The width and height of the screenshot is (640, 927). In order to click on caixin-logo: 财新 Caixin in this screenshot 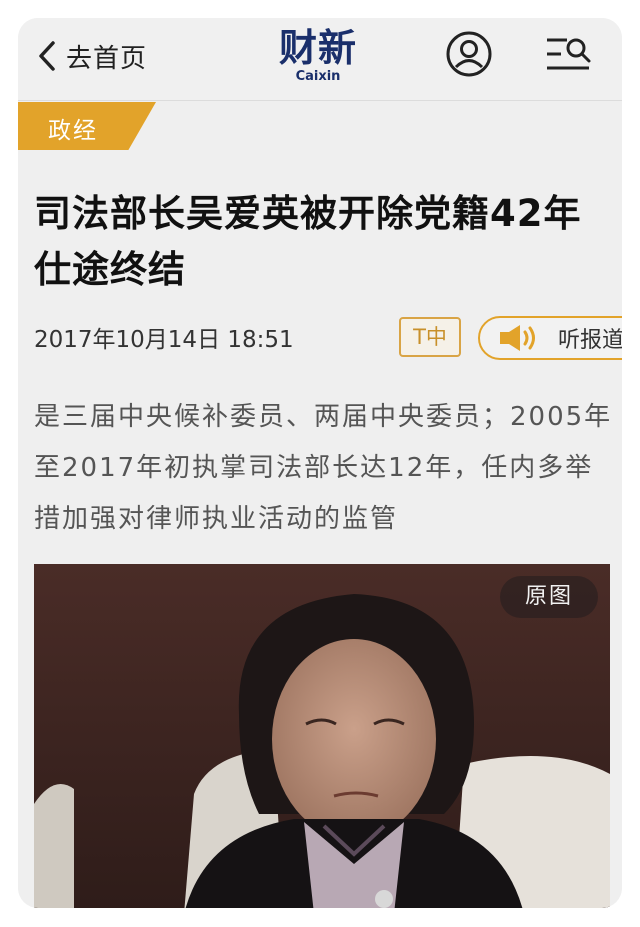, I will do `click(318, 55)`.